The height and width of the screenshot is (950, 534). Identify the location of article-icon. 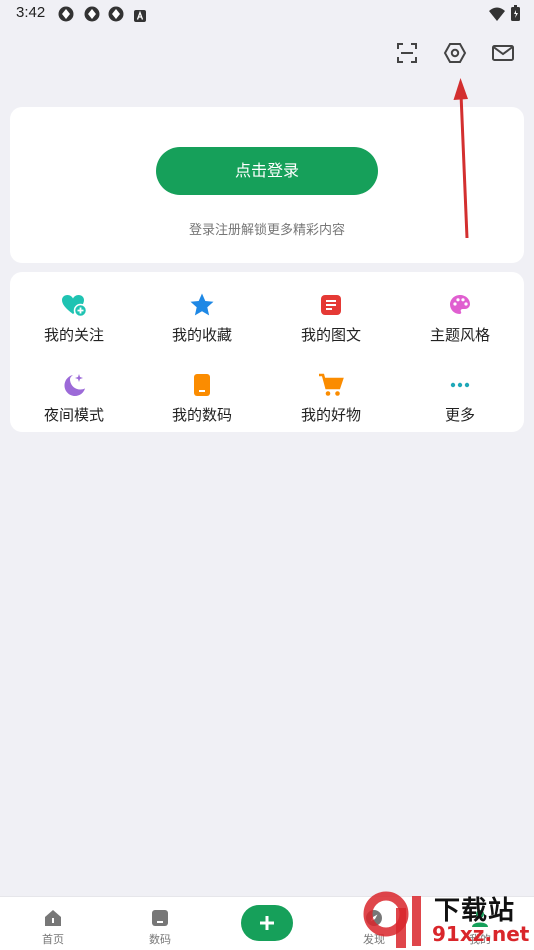
(331, 305).